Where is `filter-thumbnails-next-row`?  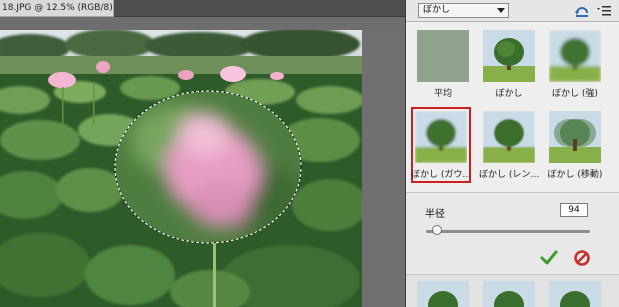 filter-thumbnails-next-row is located at coordinates (512, 290).